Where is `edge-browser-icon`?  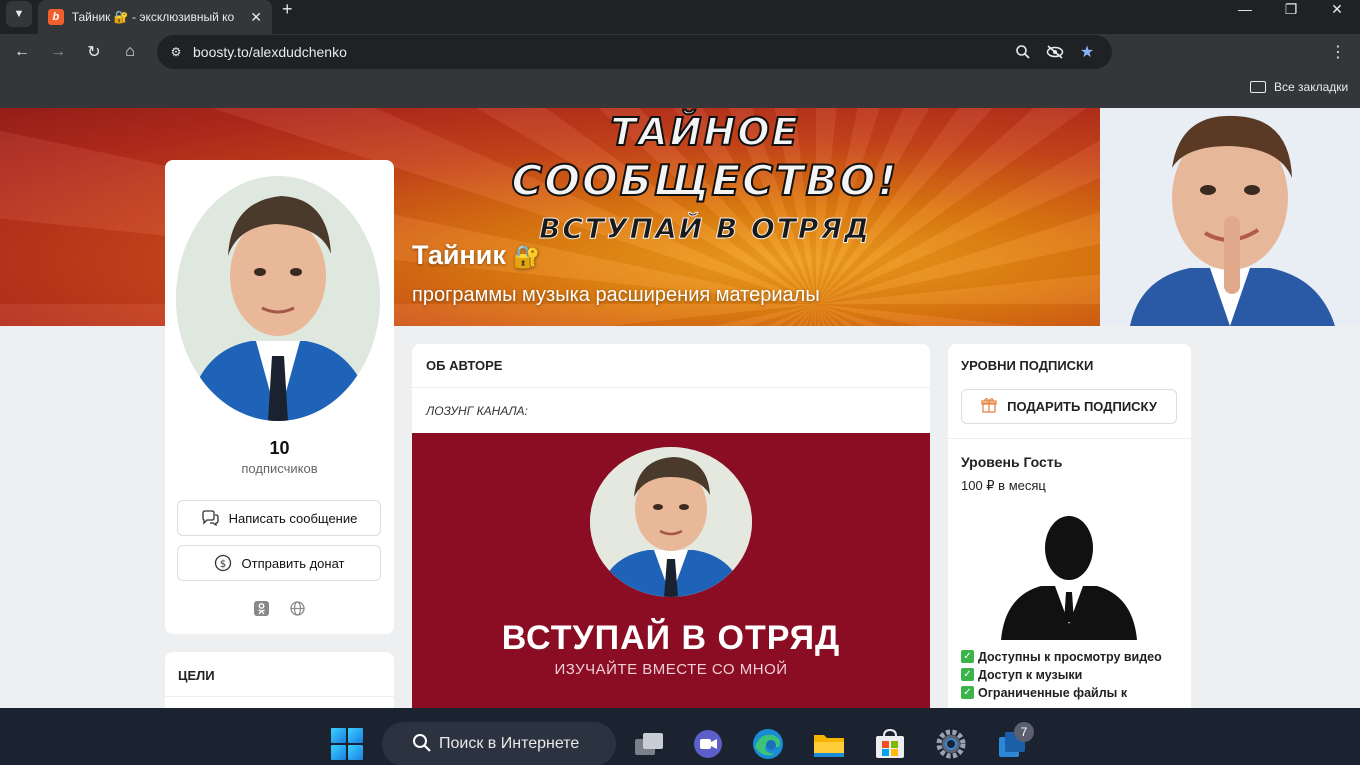
edge-browser-icon is located at coordinates (768, 744).